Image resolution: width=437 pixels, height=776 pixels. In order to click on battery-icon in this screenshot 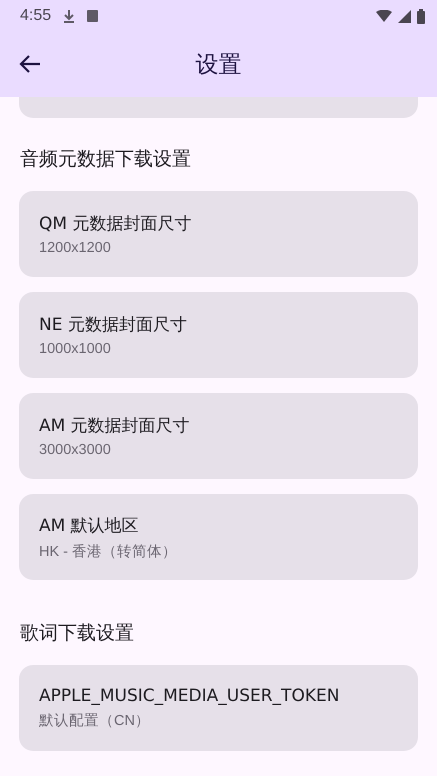, I will do `click(421, 16)`.